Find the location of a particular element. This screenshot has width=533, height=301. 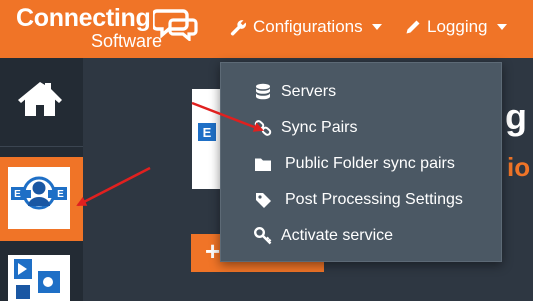

brand-logo: Connecting Software is located at coordinates (111, 29).